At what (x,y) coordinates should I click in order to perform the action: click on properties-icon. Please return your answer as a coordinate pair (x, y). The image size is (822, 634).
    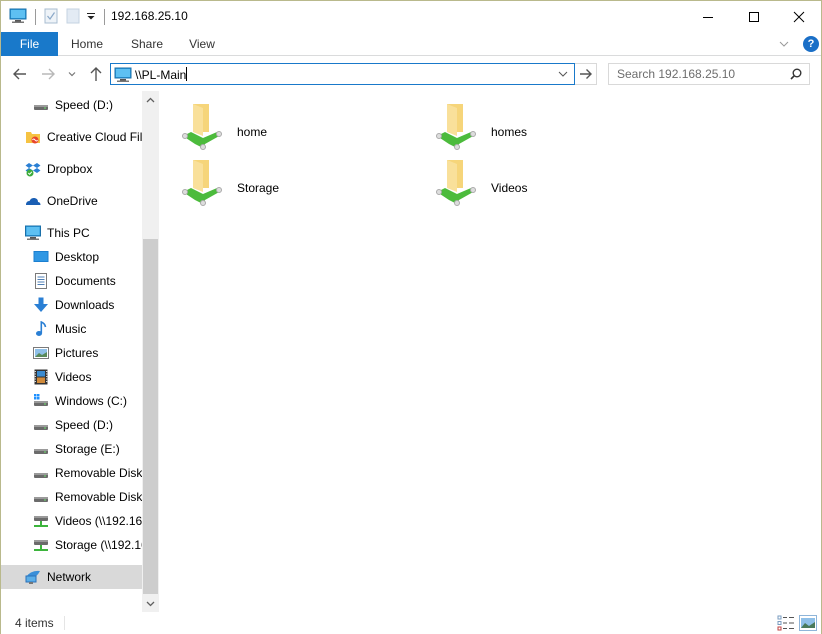
    Looking at the image, I should click on (51, 17).